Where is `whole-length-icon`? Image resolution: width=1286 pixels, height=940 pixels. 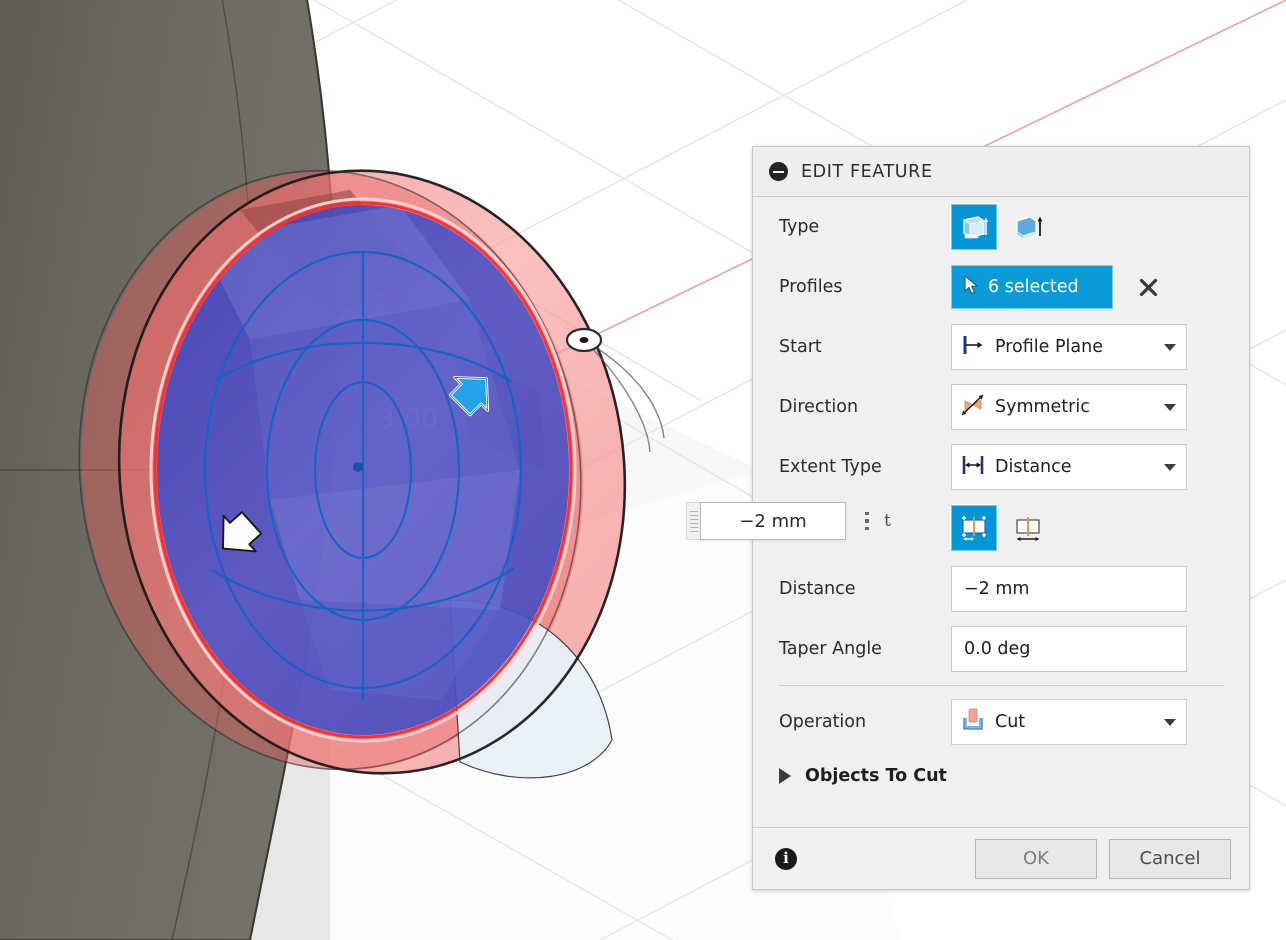
whole-length-icon is located at coordinates (1028, 528).